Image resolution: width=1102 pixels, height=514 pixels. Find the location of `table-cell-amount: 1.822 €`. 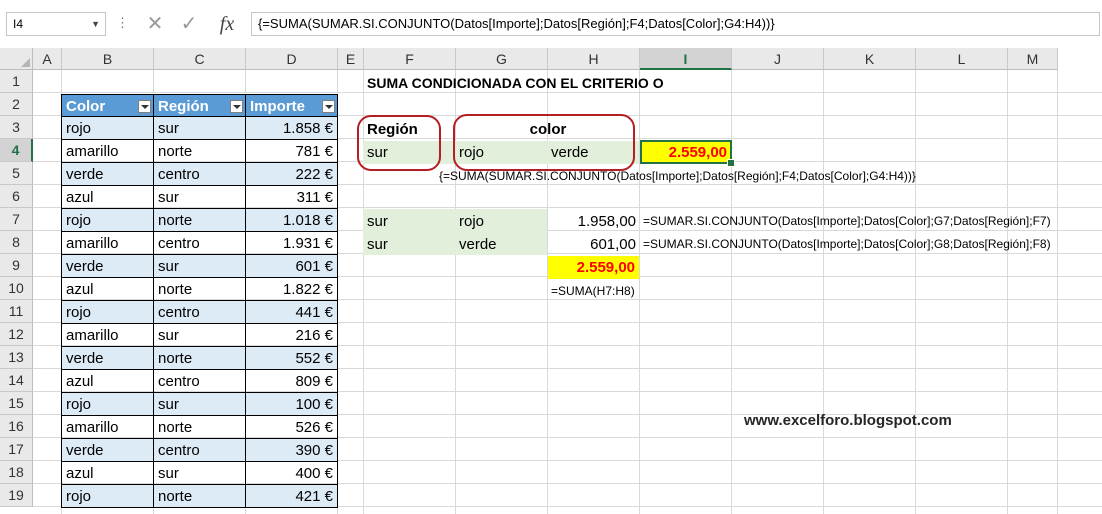

table-cell-amount: 1.822 € is located at coordinates (291, 289).